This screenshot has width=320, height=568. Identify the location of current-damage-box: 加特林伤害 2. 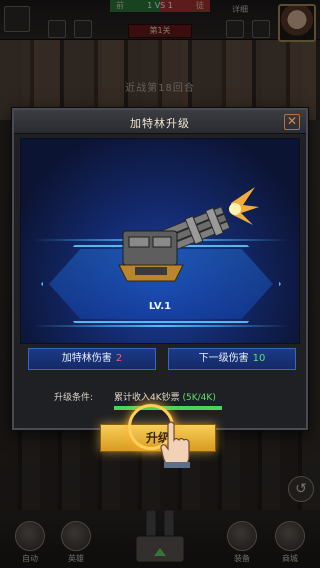
(92, 359).